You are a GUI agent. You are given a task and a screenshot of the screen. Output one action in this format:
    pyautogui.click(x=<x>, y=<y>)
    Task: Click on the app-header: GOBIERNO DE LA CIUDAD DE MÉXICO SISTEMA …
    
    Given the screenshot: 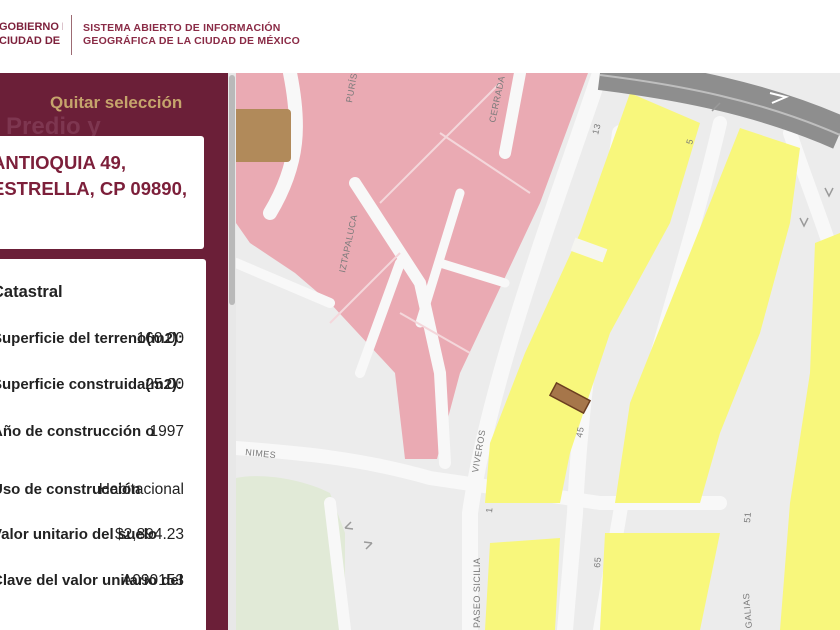 What is the action you would take?
    pyautogui.click(x=420, y=36)
    